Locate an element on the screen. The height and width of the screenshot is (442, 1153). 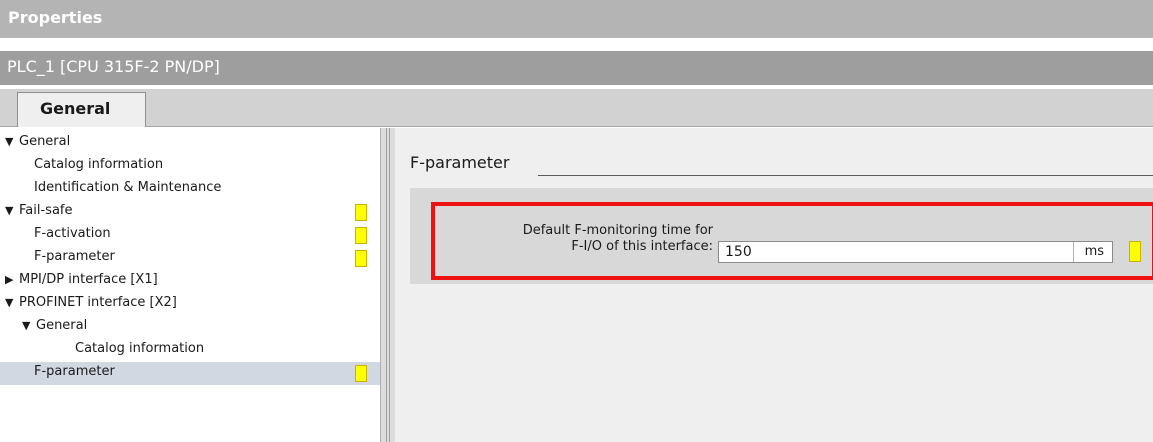
nav-item: ▶ MPI/DP interface [X1] is located at coordinates (190, 281).